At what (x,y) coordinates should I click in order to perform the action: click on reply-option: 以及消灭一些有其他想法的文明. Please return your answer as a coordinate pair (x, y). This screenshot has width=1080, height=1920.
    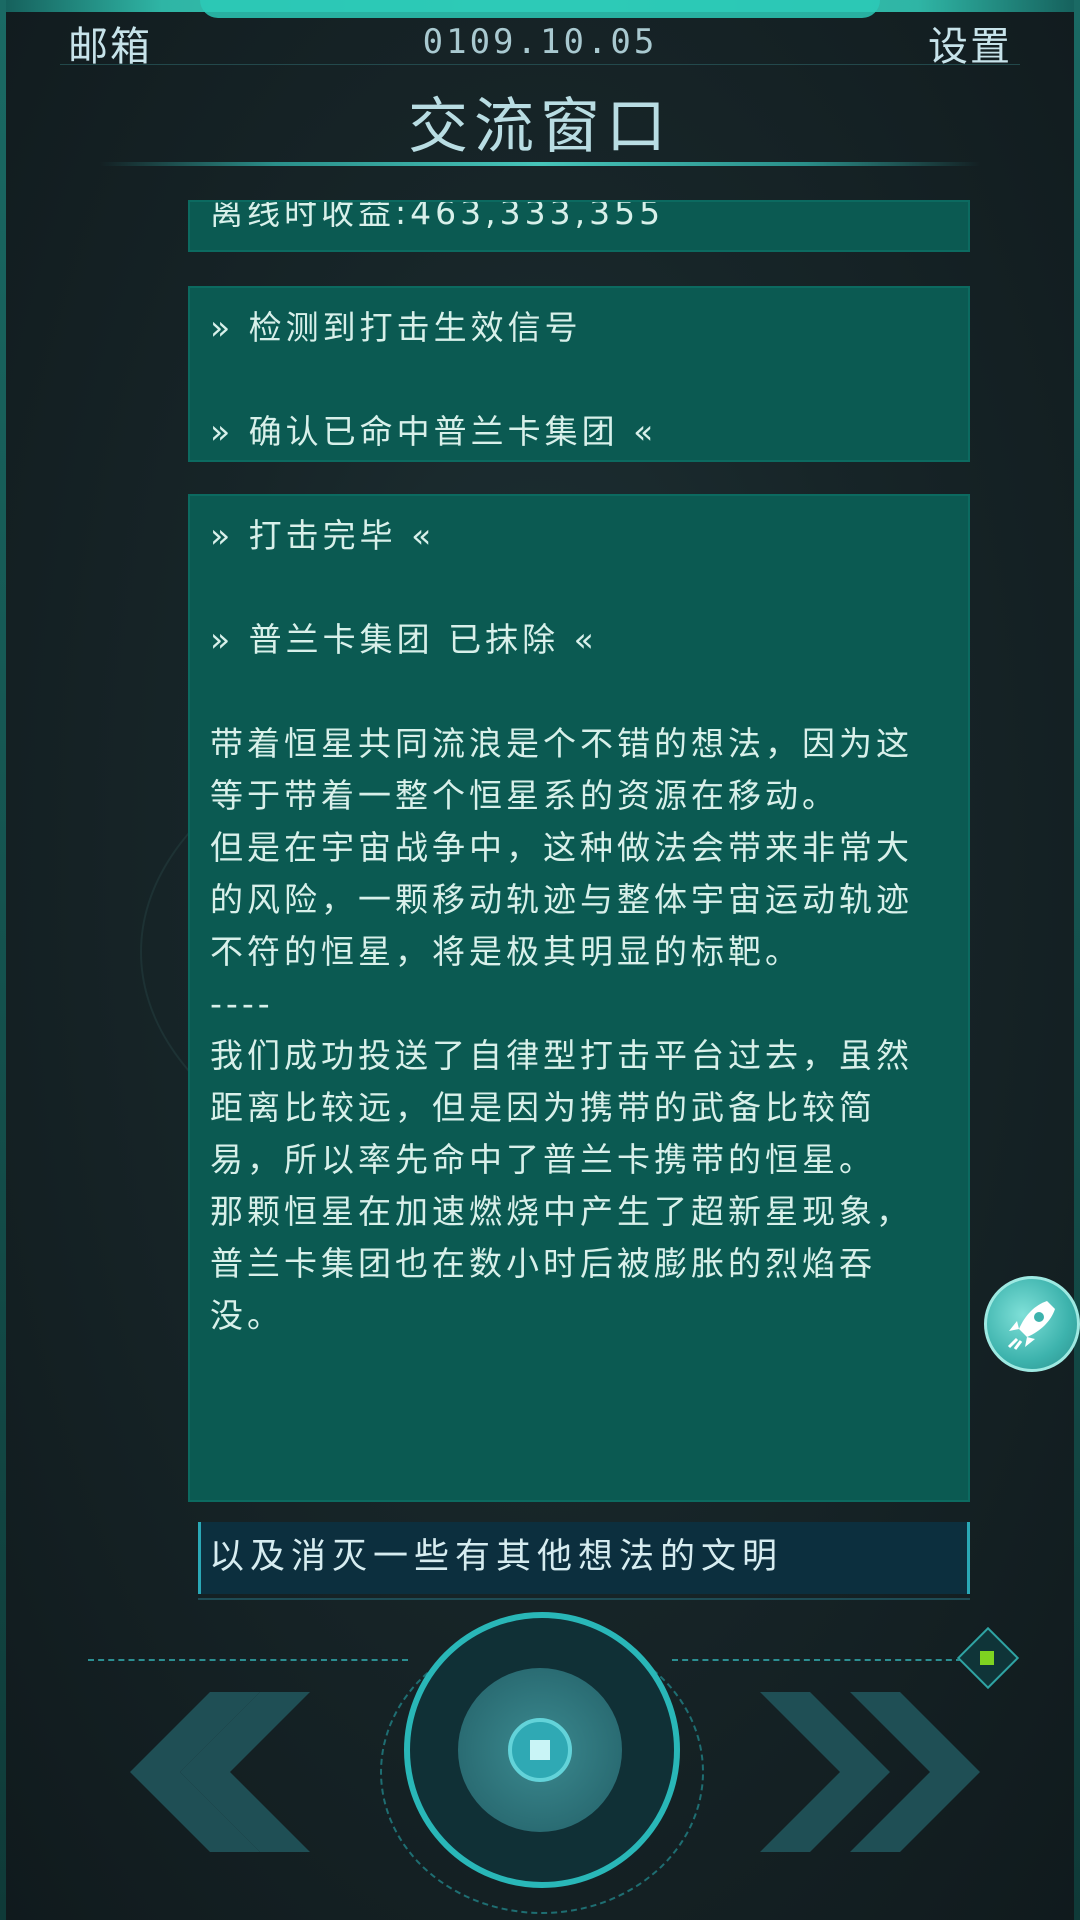
    Looking at the image, I should click on (584, 1558).